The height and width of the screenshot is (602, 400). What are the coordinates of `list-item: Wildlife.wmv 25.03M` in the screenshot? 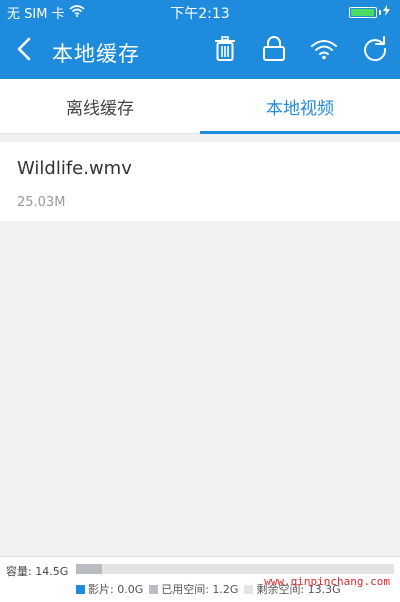 It's located at (200, 181).